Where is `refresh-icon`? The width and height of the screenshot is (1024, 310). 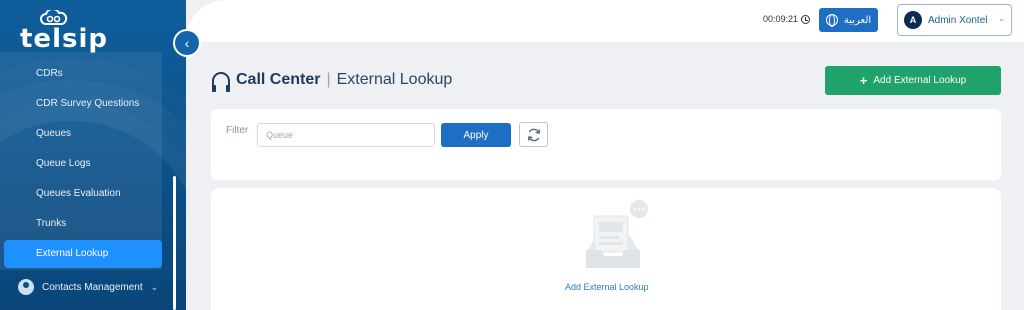 refresh-icon is located at coordinates (533, 134).